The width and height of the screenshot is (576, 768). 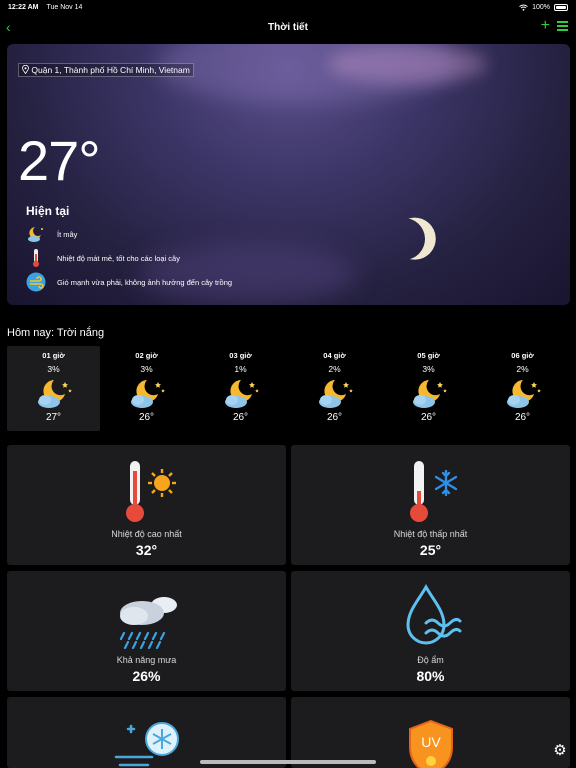 What do you see at coordinates (146, 550) in the screenshot?
I see `card-value: 32°` at bounding box center [146, 550].